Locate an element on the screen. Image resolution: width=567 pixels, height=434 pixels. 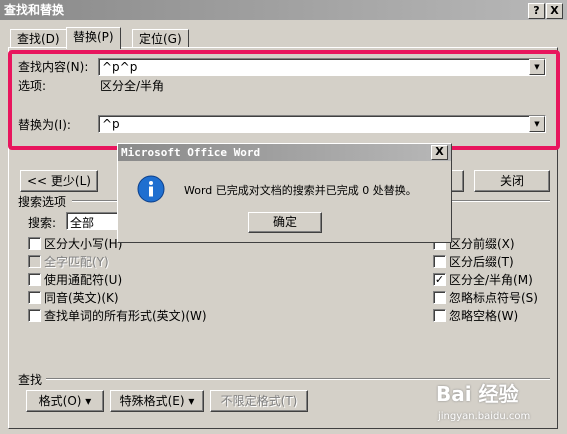
message-text: Word 已完成对文档的搜索并已完成 0 处替换。 is located at coordinates (300, 190).